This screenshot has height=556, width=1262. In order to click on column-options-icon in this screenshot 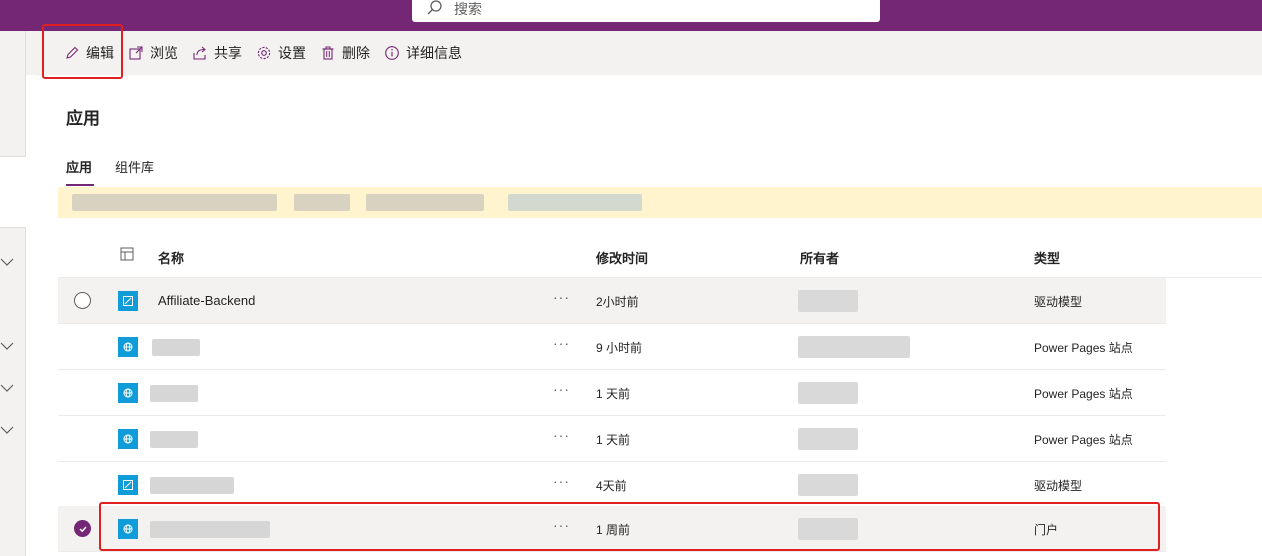, I will do `click(127, 255)`.